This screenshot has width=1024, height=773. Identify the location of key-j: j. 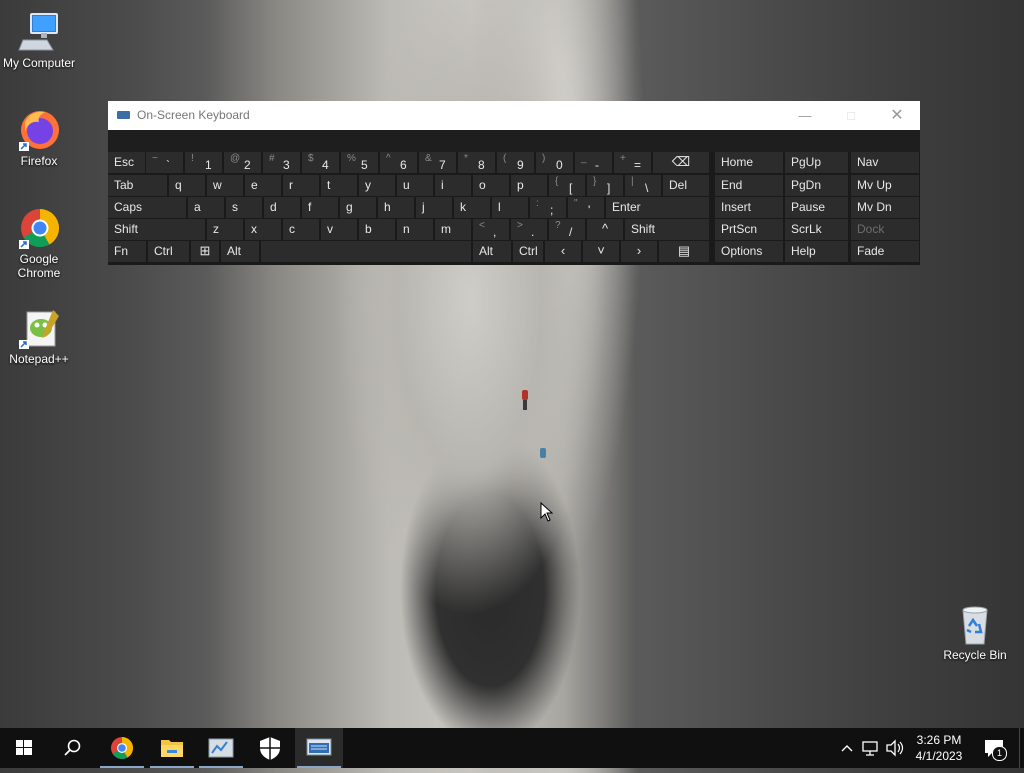
(434, 207).